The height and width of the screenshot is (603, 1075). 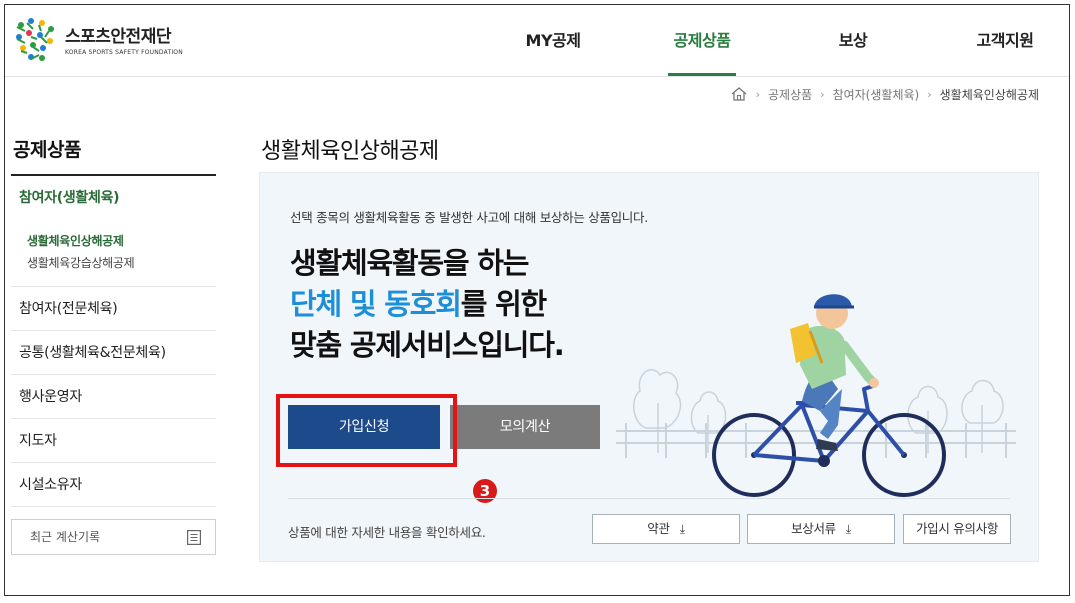 What do you see at coordinates (350, 151) in the screenshot?
I see `page-title: 생활체육인상해공제` at bounding box center [350, 151].